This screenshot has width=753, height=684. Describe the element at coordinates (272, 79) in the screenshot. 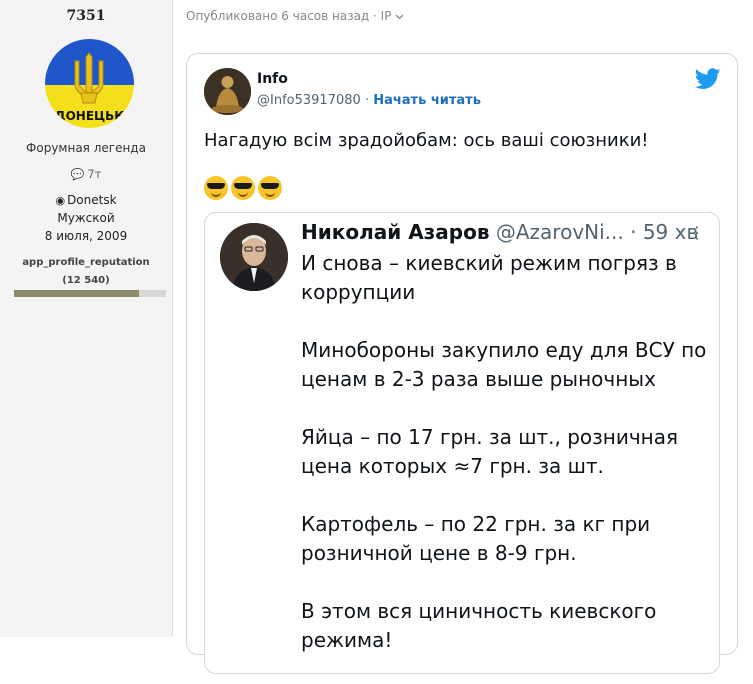

I see `tweet-author-name: Info` at that location.